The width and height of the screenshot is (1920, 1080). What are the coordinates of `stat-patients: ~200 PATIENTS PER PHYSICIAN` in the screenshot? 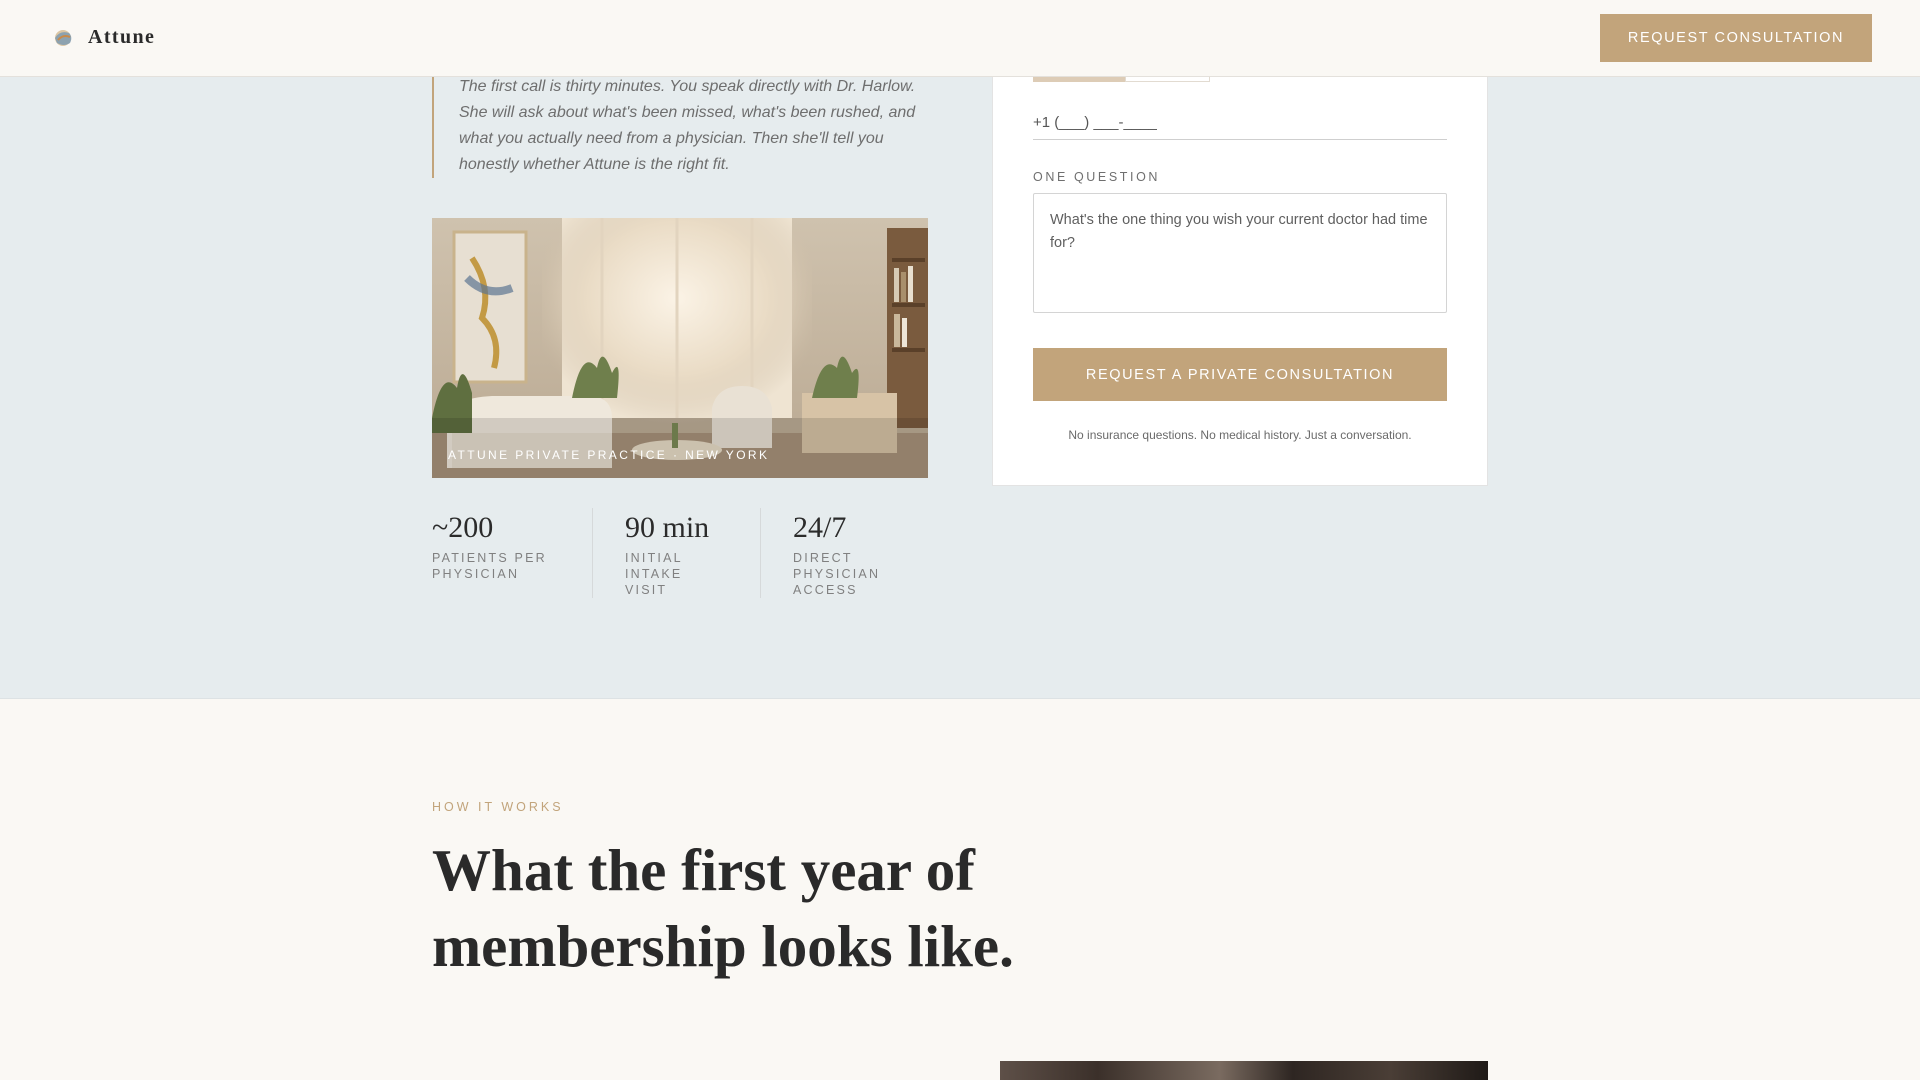 It's located at (512, 553).